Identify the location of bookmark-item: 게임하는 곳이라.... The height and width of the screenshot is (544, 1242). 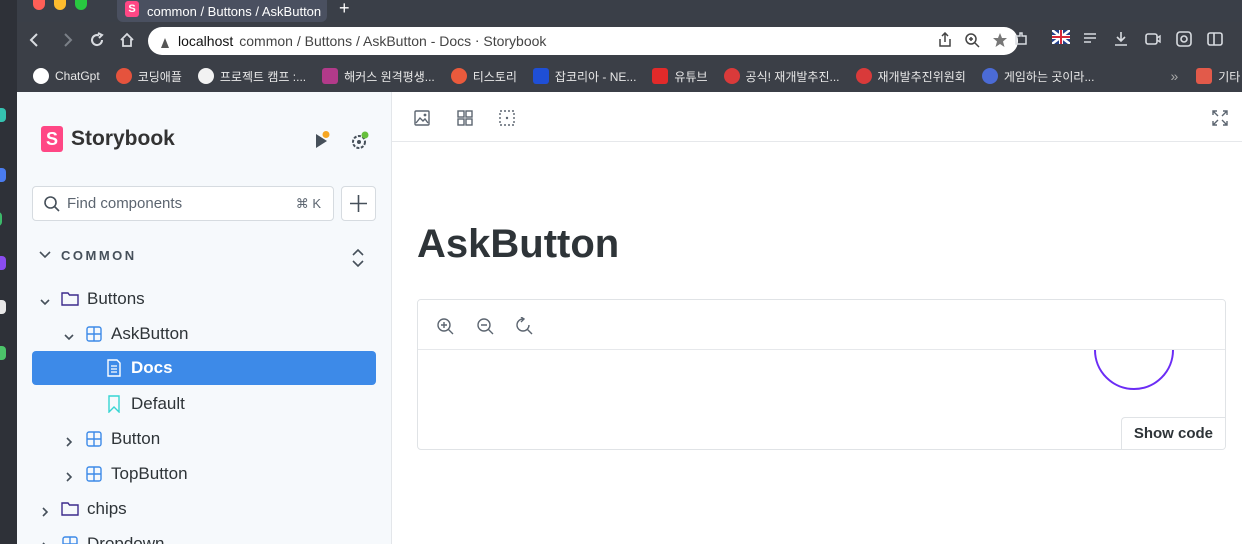
(1038, 76).